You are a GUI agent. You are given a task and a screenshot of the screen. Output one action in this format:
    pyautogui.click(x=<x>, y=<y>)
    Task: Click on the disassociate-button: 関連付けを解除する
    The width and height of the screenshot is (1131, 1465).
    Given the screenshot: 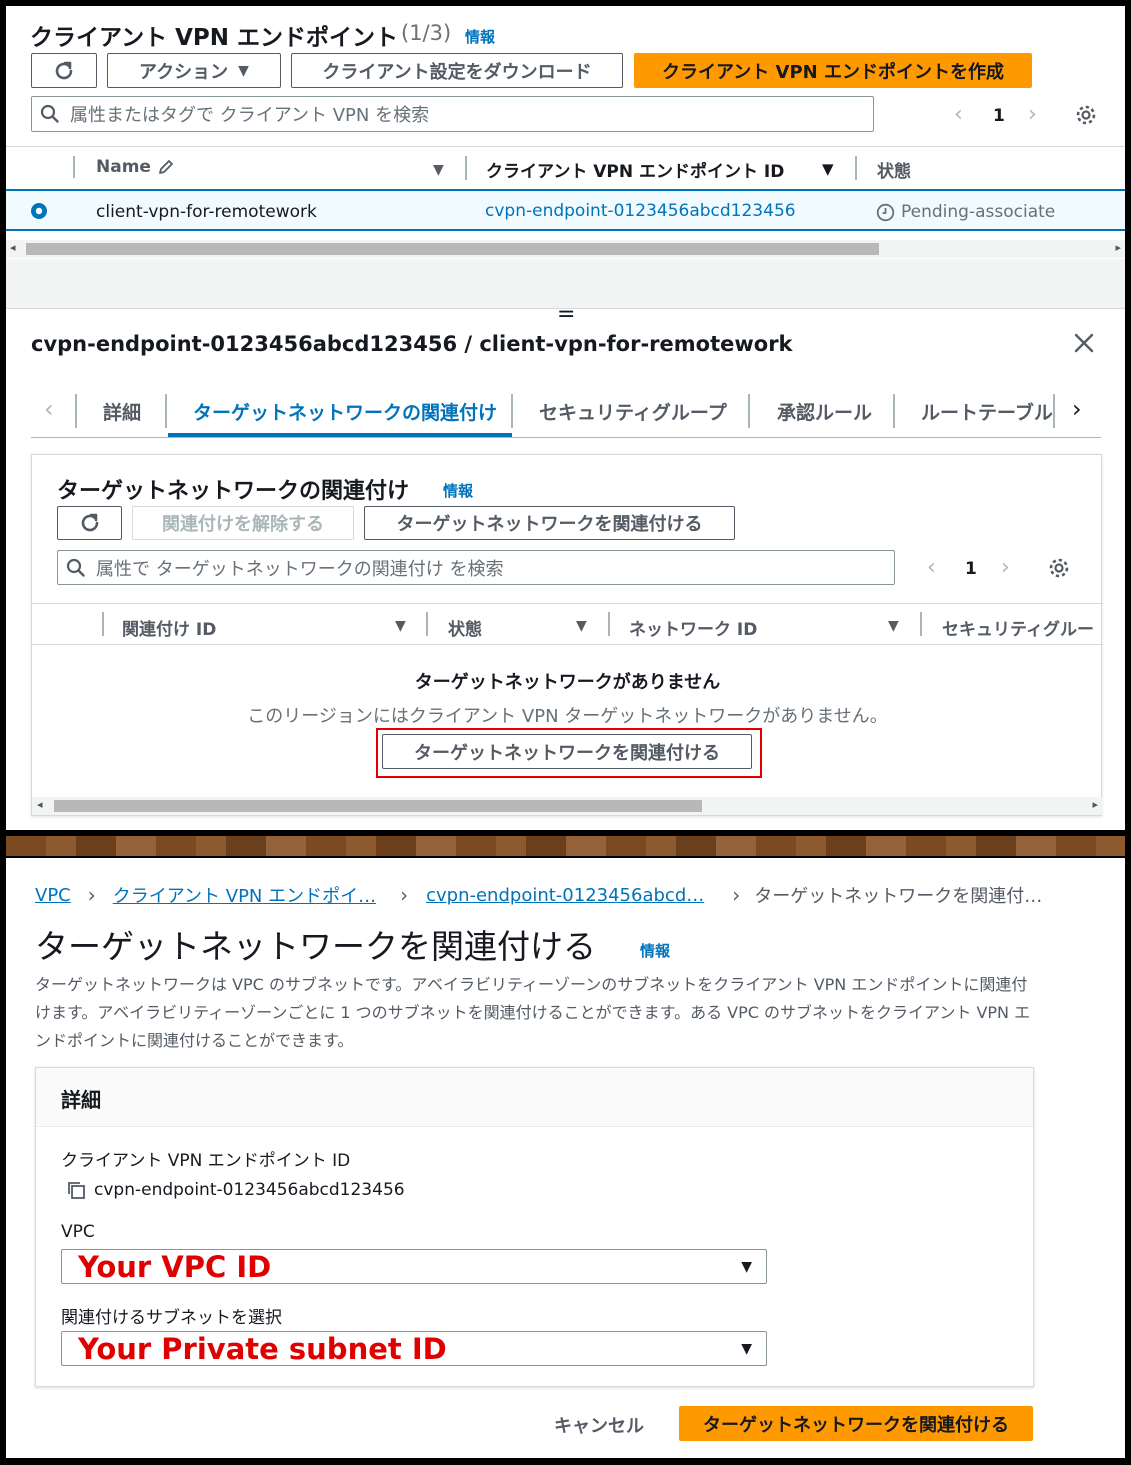 What is the action you would take?
    pyautogui.click(x=243, y=523)
    